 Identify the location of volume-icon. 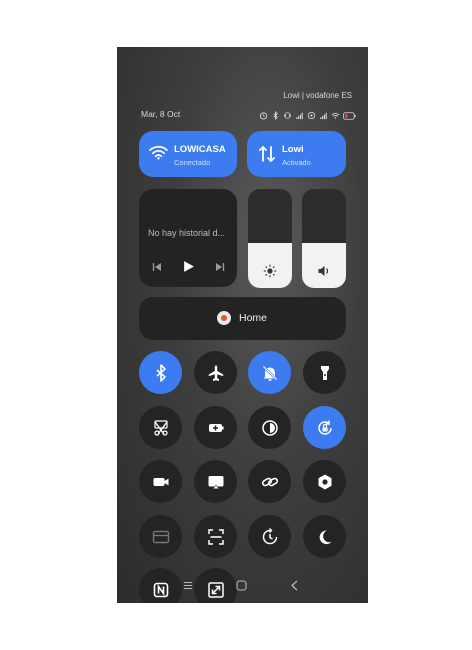
(323, 271).